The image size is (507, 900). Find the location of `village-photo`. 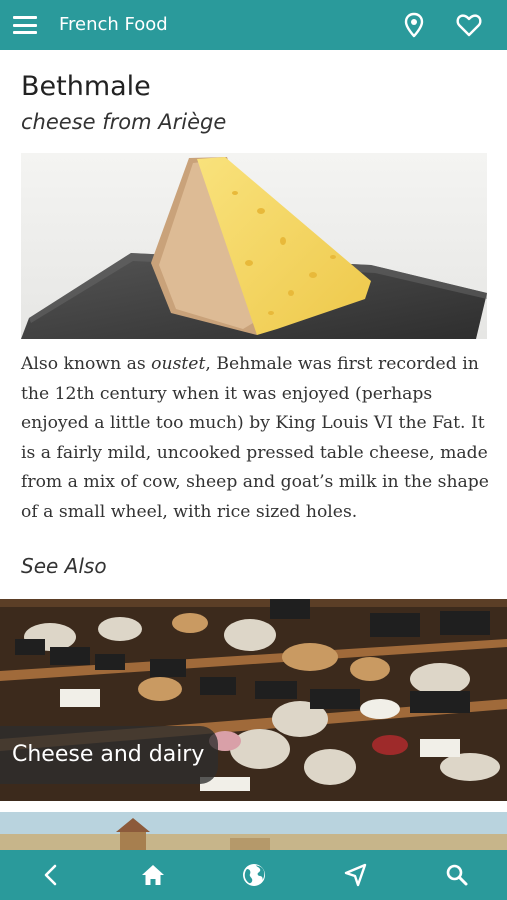

village-photo is located at coordinates (253, 831).